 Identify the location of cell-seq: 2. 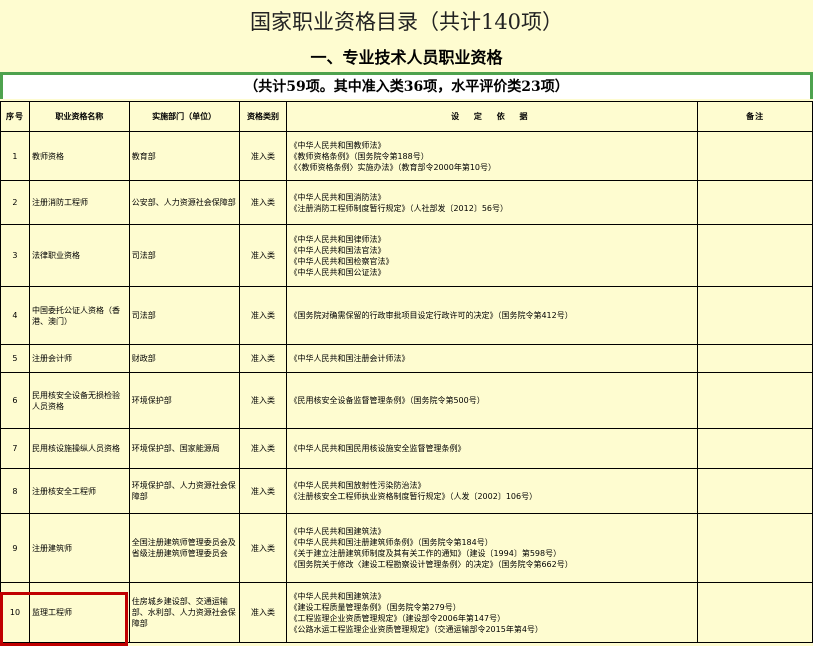
(15, 202).